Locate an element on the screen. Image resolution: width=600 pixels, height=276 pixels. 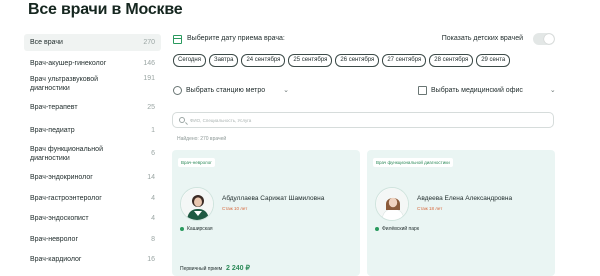
results-count: Найдено: 270 врачей is located at coordinates (202, 139).